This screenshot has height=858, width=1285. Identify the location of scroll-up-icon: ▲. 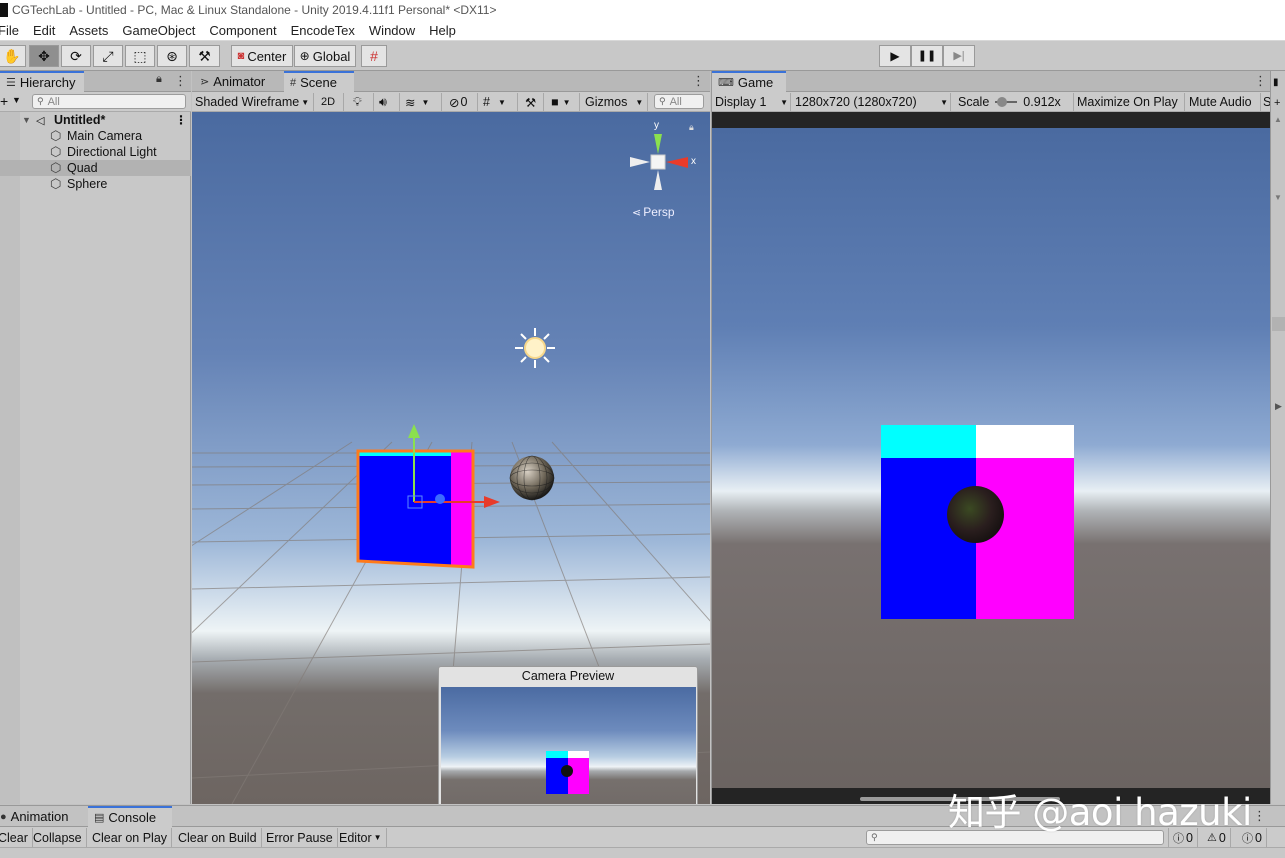
(1278, 119).